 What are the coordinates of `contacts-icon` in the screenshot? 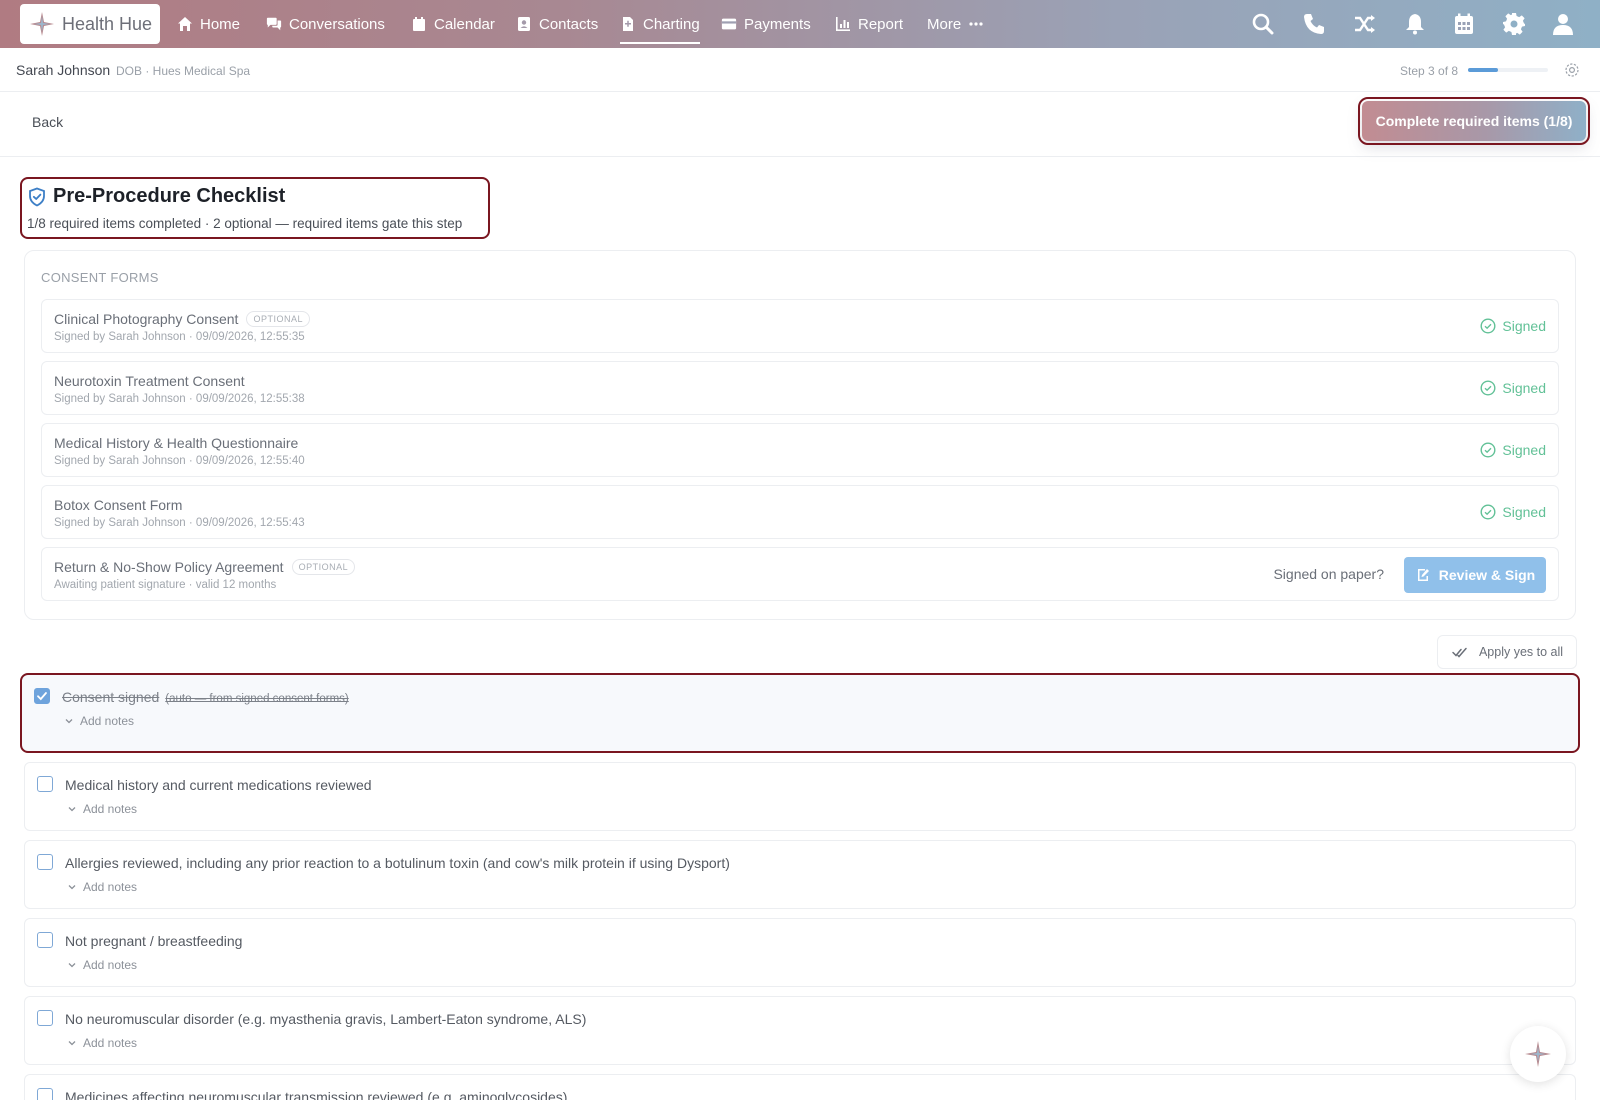 It's located at (524, 24).